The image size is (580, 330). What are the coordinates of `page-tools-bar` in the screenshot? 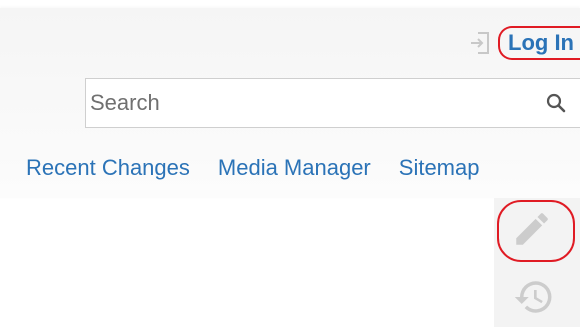 It's located at (537, 262).